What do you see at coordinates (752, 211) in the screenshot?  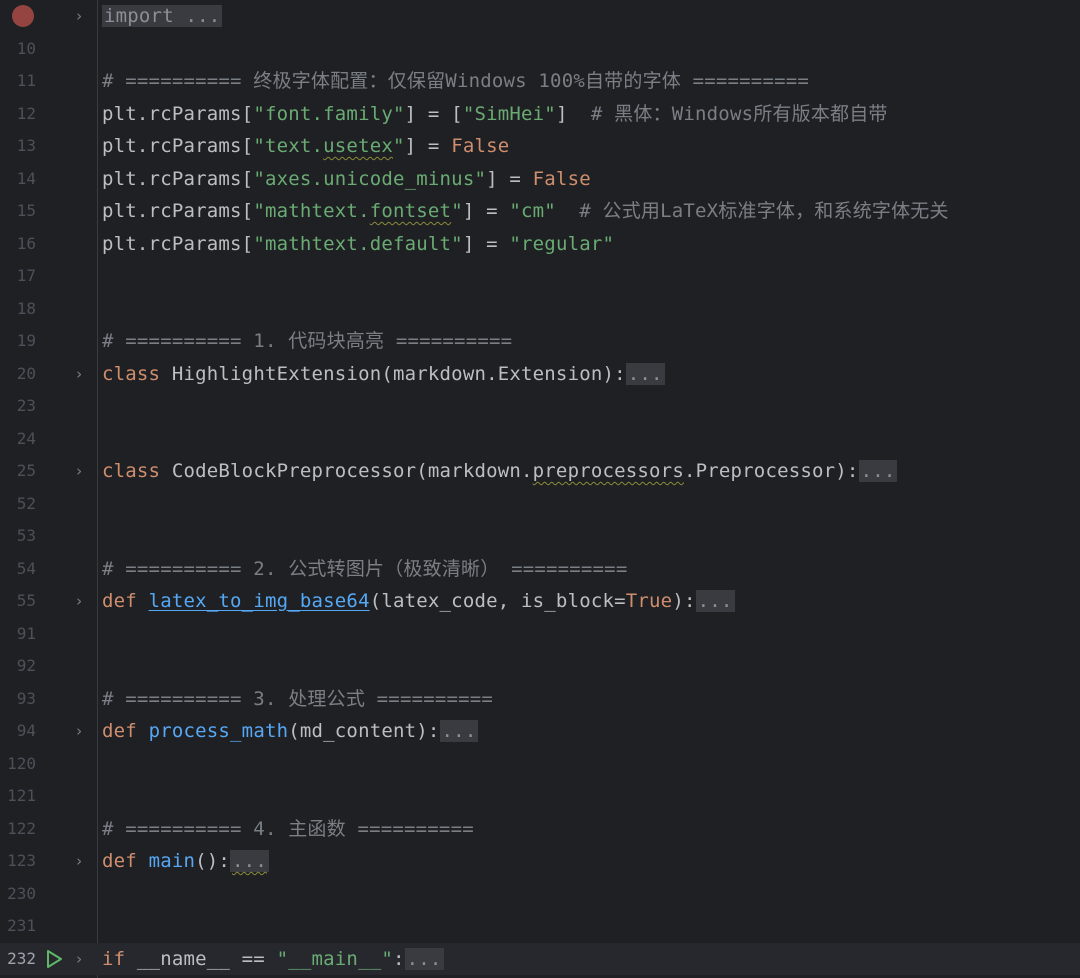 I see `comment: # 公式用LaTeX标准字体，和系统字体无关` at bounding box center [752, 211].